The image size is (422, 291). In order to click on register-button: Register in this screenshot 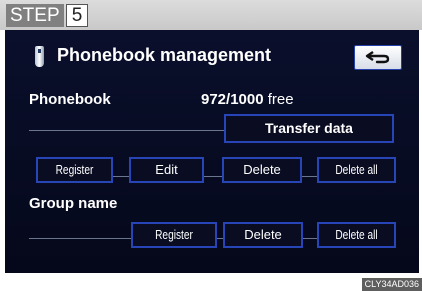, I will do `click(74, 170)`.